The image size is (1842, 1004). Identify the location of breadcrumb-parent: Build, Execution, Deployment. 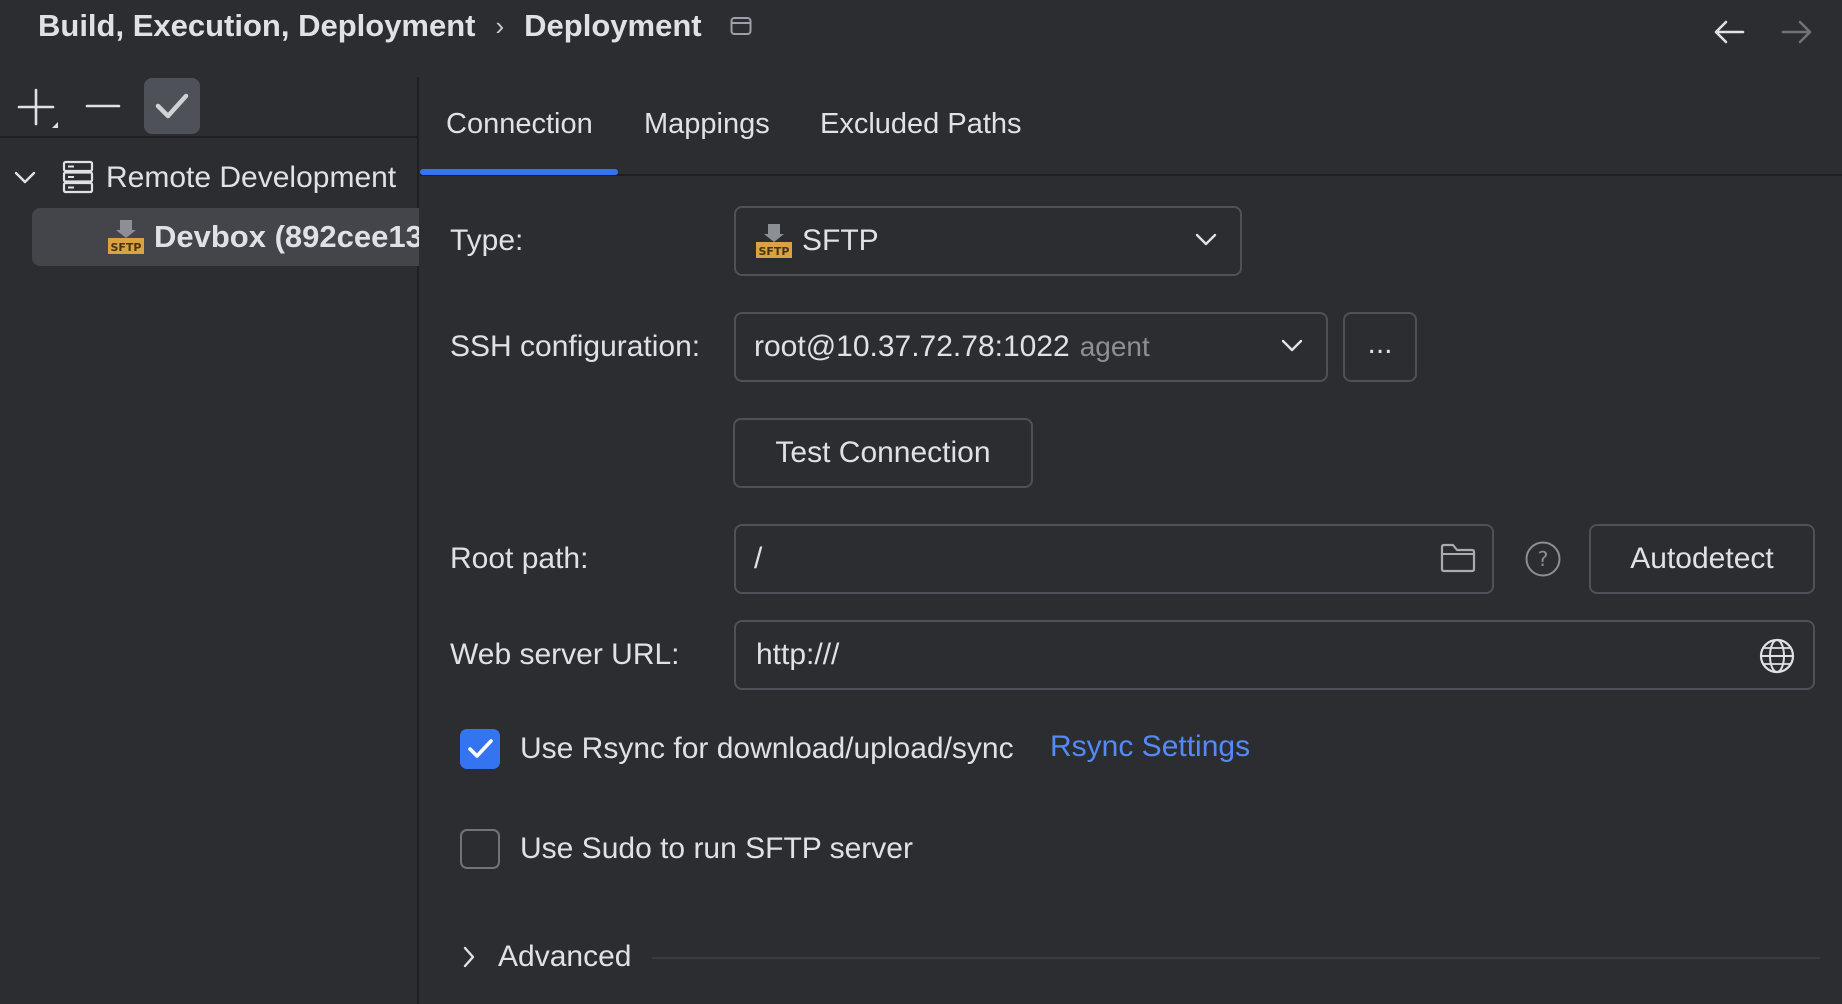
(257, 26).